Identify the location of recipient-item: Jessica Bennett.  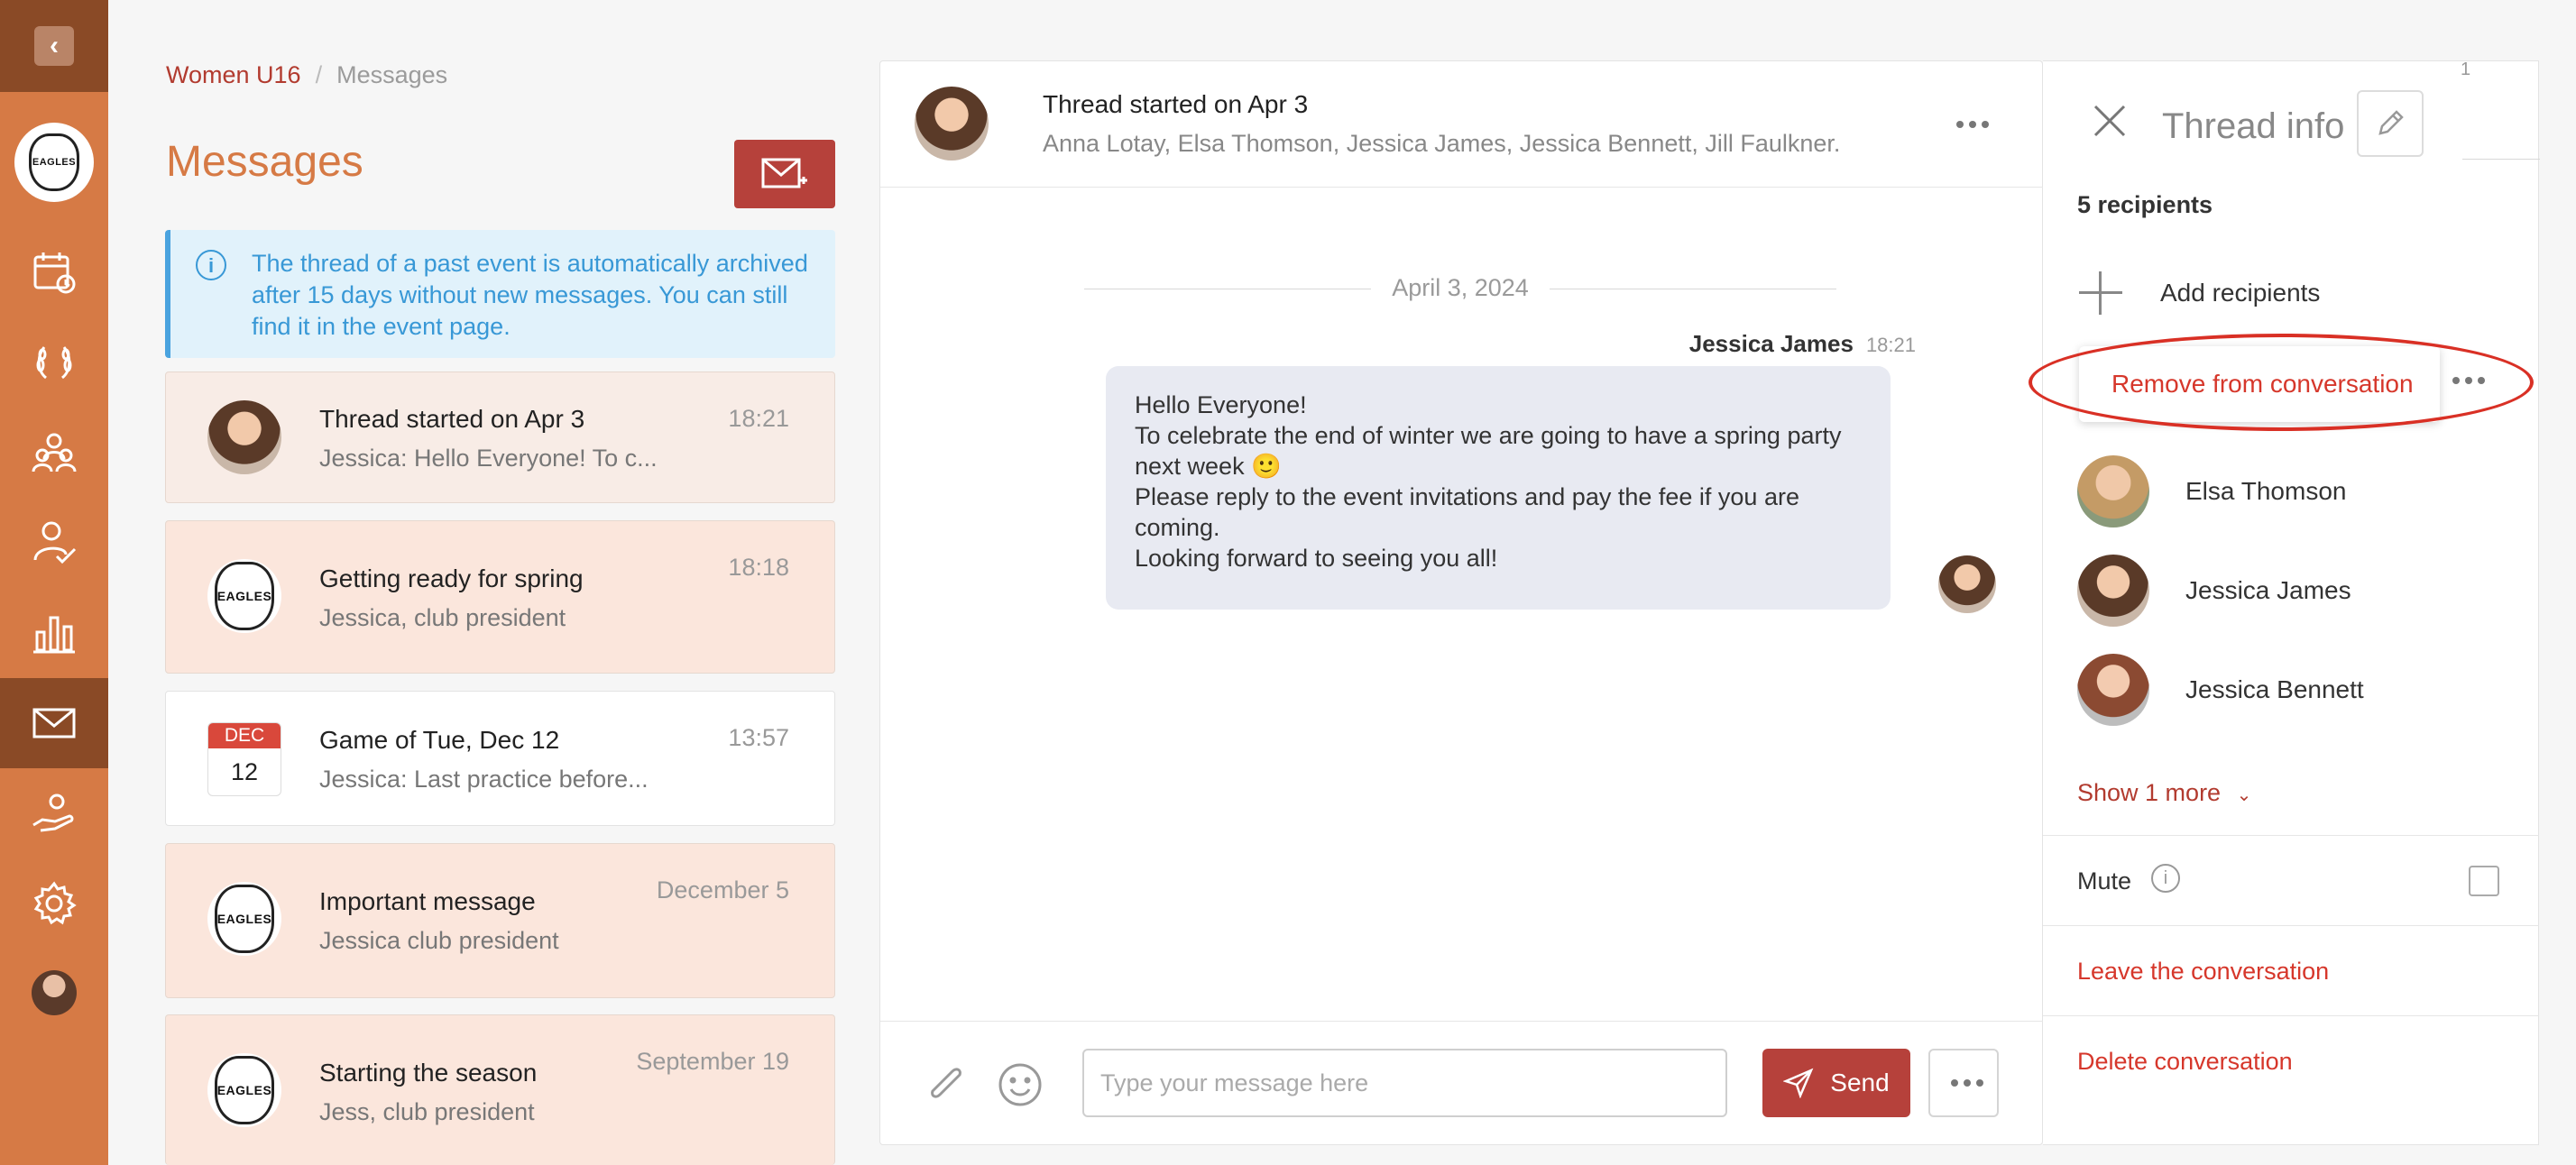
(2284, 690).